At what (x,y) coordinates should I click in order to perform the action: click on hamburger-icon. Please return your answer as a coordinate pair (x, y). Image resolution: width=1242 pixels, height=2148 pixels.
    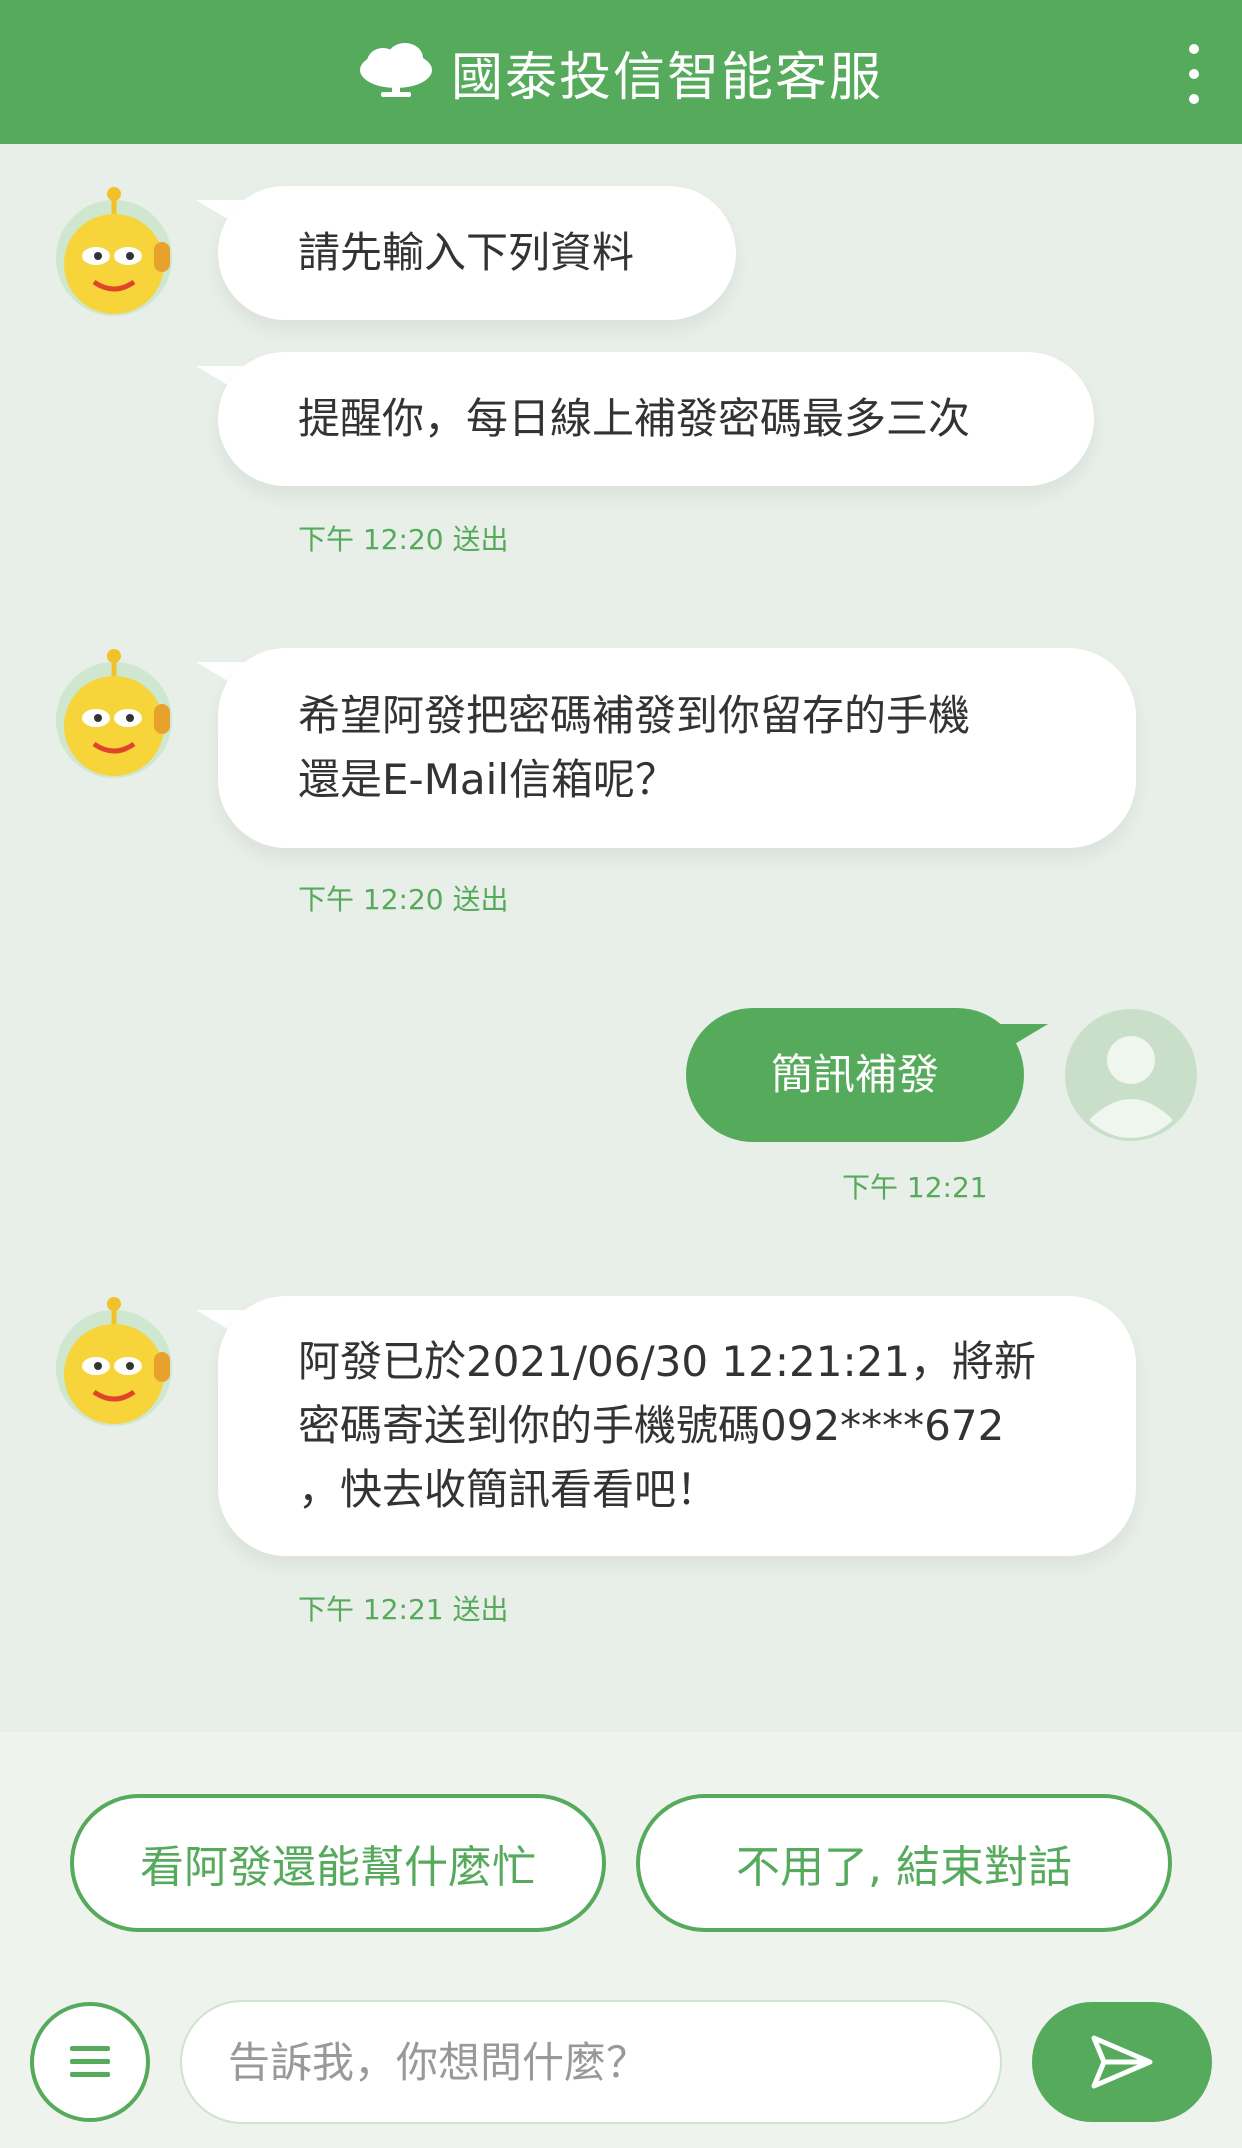
    Looking at the image, I should click on (90, 2061).